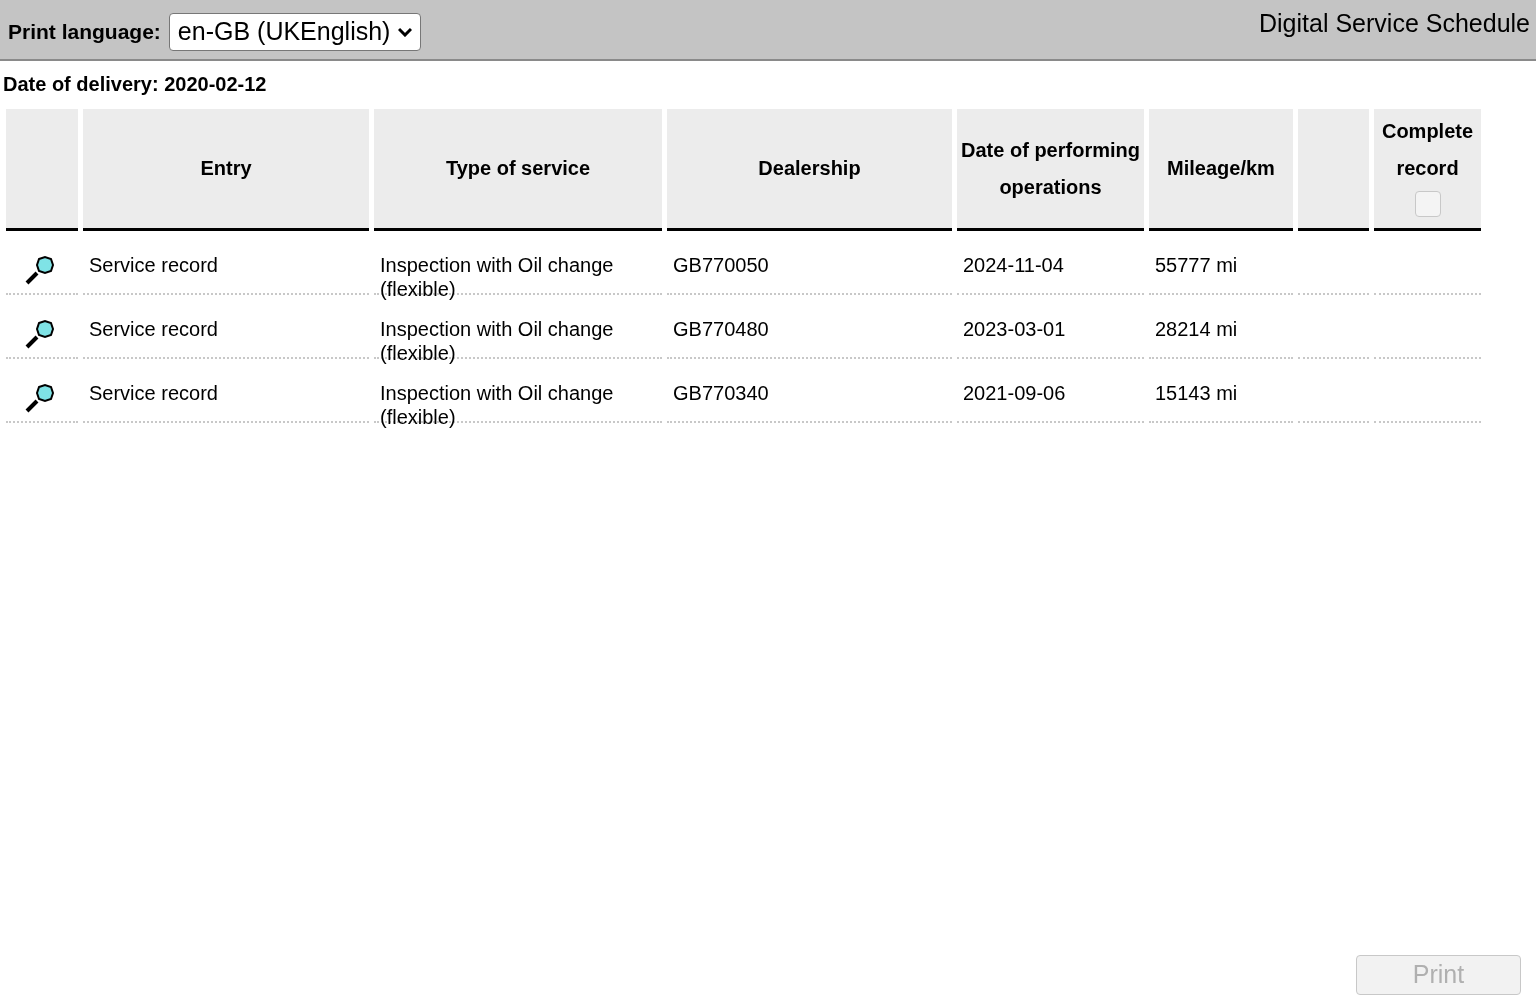 Image resolution: width=1536 pixels, height=1006 pixels. Describe the element at coordinates (135, 84) in the screenshot. I see `delivery-date: Date of delivery: 2020-02-12` at that location.